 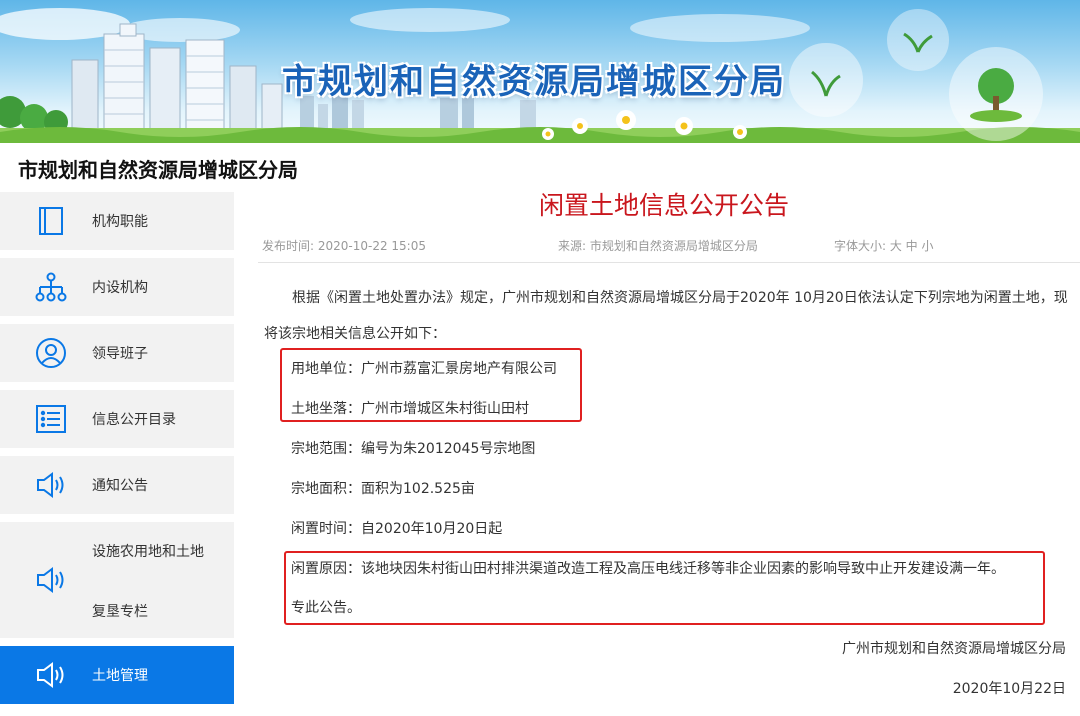 I want to click on article-source: 来源: 市规划和自然资源局增城区分局, so click(x=658, y=246).